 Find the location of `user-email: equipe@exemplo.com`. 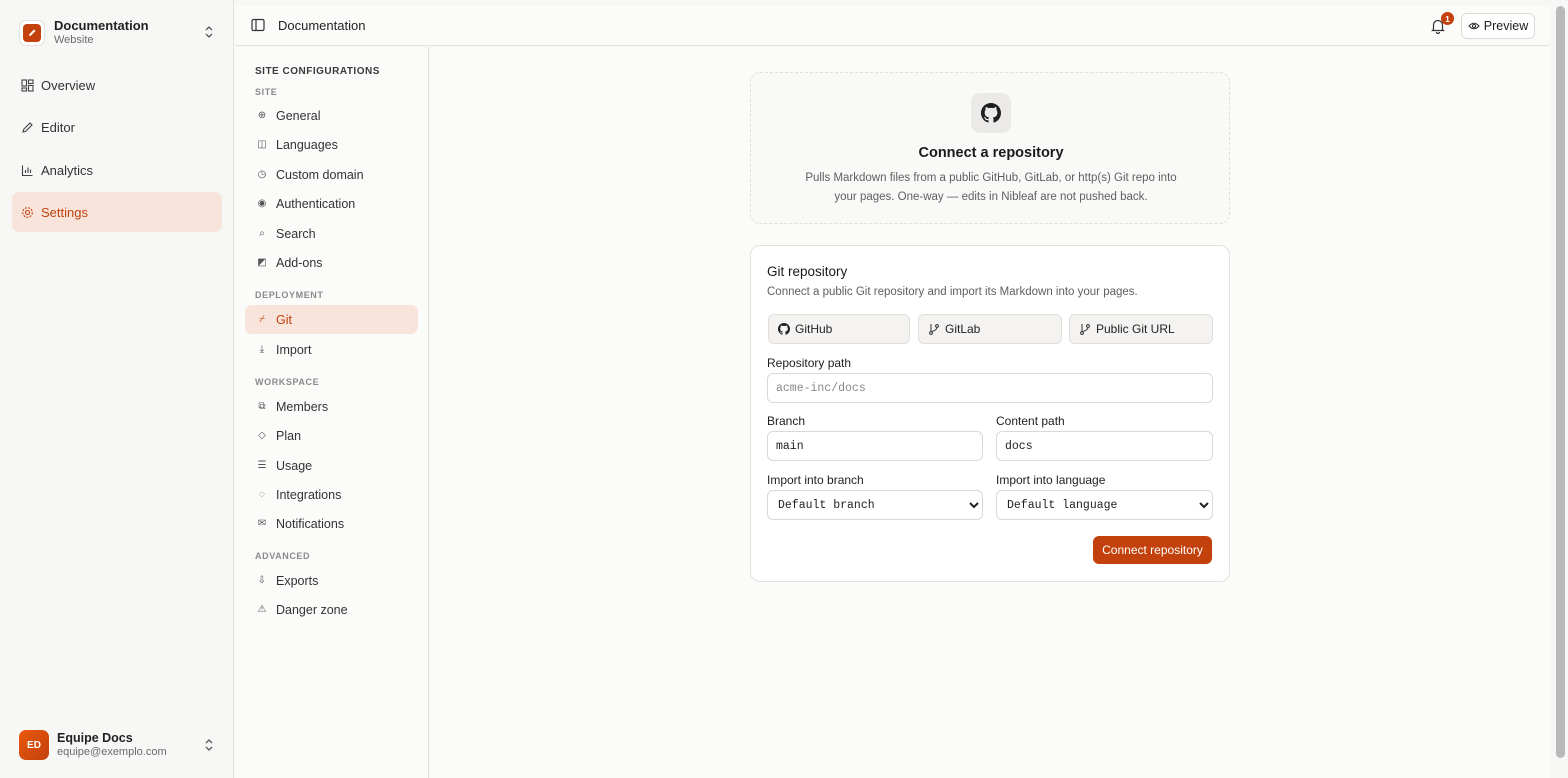

user-email: equipe@exemplo.com is located at coordinates (112, 752).